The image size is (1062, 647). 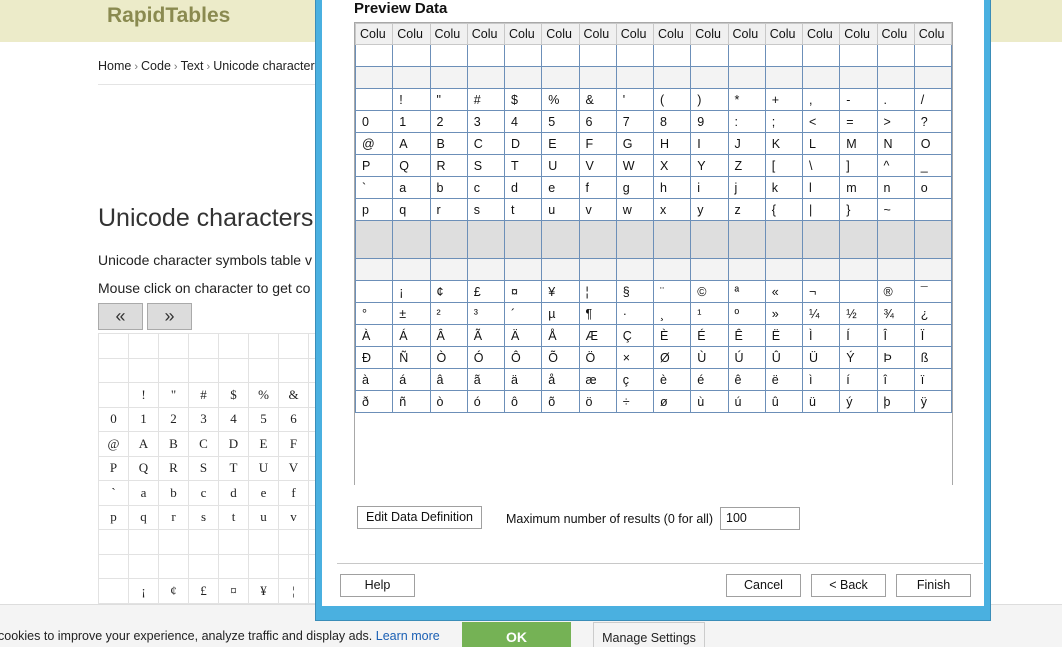 What do you see at coordinates (411, 379) in the screenshot?
I see `table-cell: á` at bounding box center [411, 379].